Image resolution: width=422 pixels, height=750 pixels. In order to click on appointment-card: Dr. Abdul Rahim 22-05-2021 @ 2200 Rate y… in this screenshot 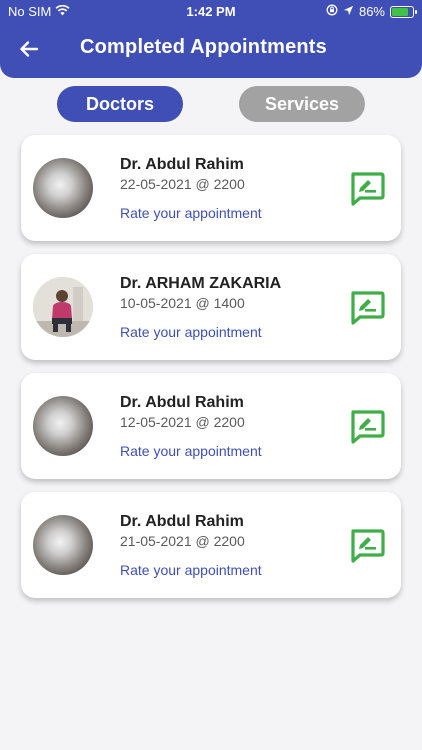, I will do `click(211, 188)`.